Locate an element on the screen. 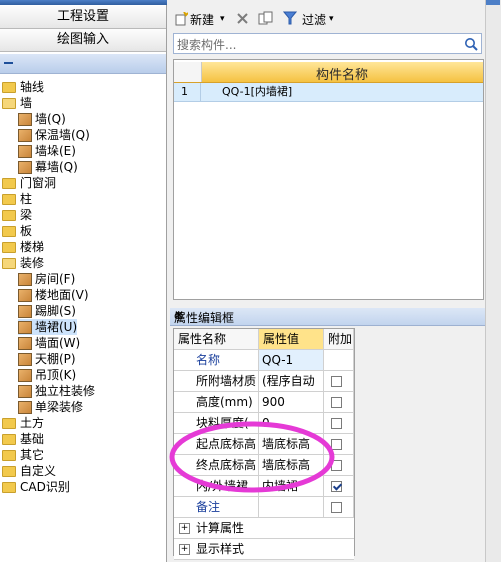  property-name: 所附墙材质 is located at coordinates (216, 381).